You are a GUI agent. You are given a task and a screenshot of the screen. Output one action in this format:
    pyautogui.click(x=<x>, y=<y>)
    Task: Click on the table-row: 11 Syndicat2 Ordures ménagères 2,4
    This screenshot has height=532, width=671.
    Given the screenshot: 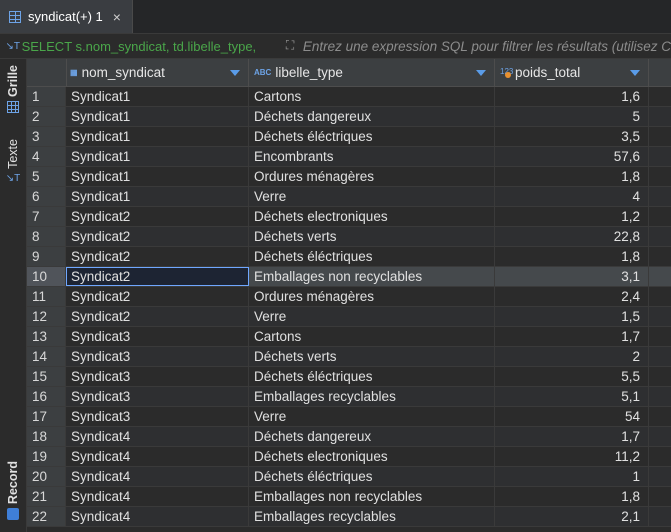 What is the action you would take?
    pyautogui.click(x=349, y=297)
    